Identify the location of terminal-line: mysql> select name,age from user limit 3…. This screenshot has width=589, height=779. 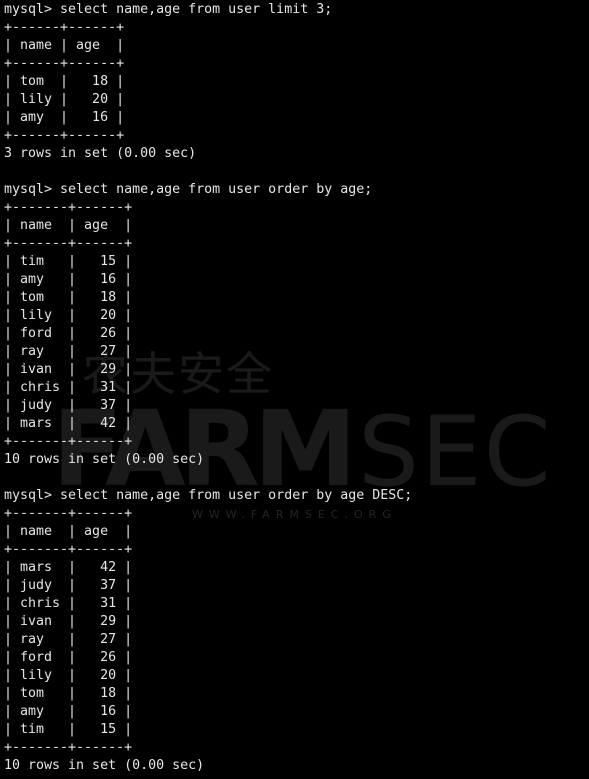
(168, 9).